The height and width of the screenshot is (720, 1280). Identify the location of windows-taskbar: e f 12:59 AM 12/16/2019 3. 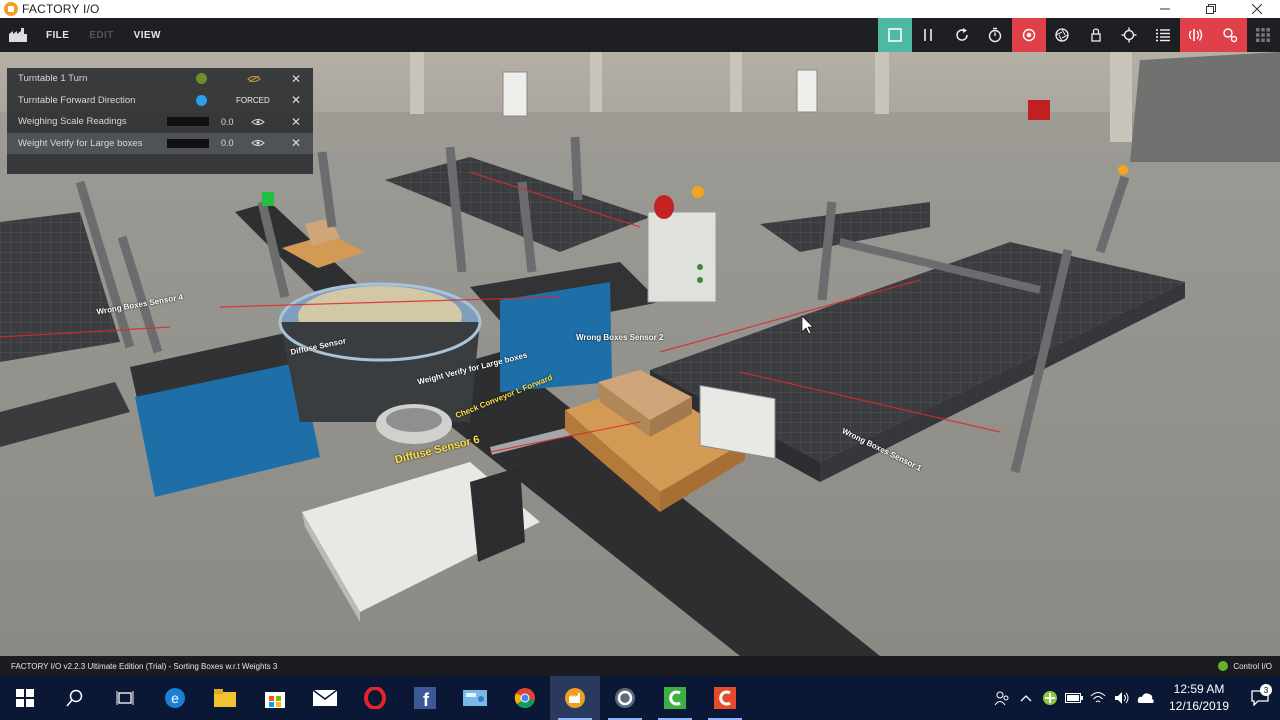
(640, 698).